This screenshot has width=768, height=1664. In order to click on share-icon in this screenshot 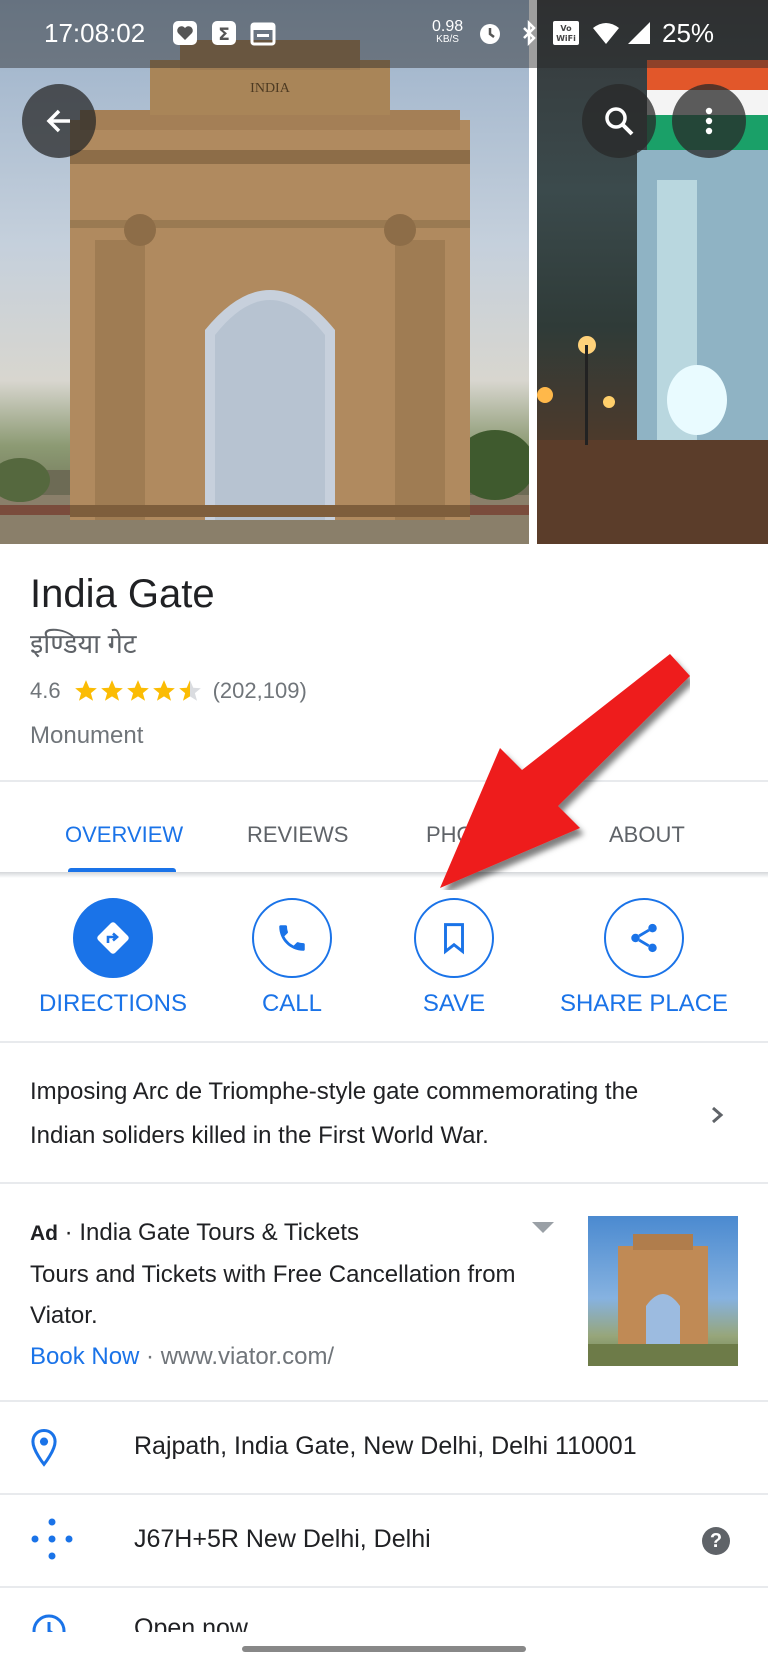, I will do `click(644, 938)`.